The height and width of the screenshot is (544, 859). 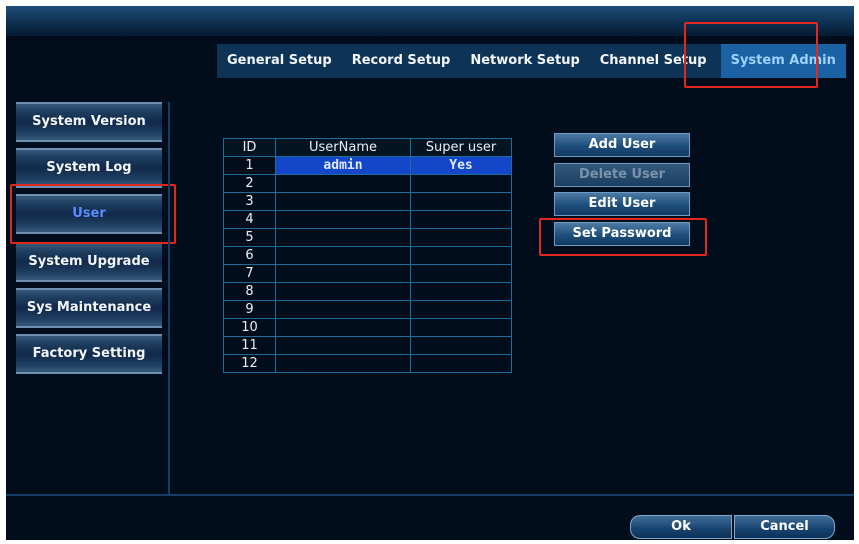 What do you see at coordinates (89, 122) in the screenshot?
I see `sidebar-item-system-version: System Version` at bounding box center [89, 122].